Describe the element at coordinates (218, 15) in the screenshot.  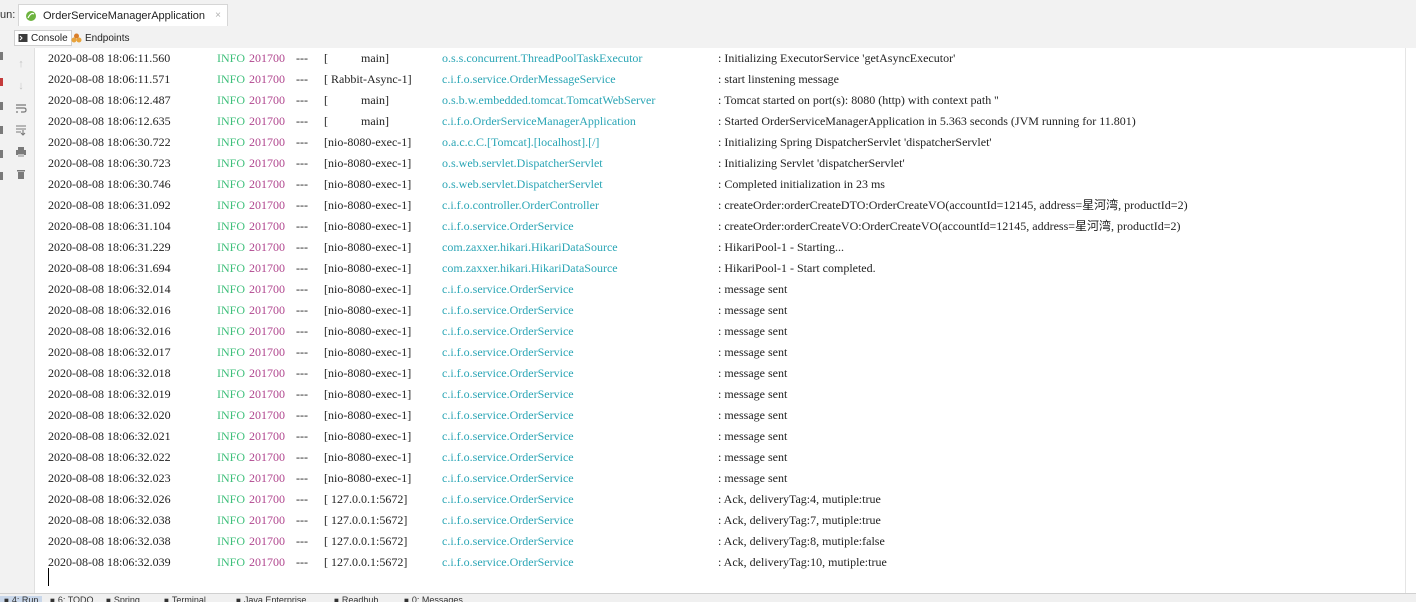
I see `close-tab-icon: ×` at that location.